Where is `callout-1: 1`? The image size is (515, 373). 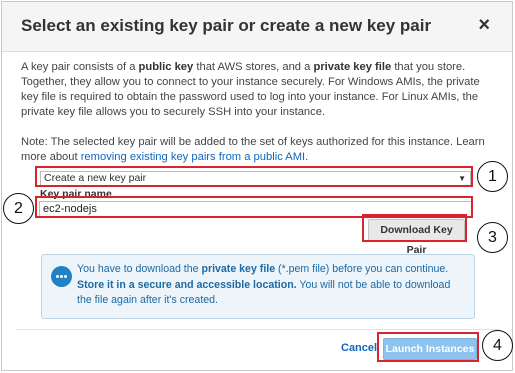
callout-1: 1 is located at coordinates (492, 176).